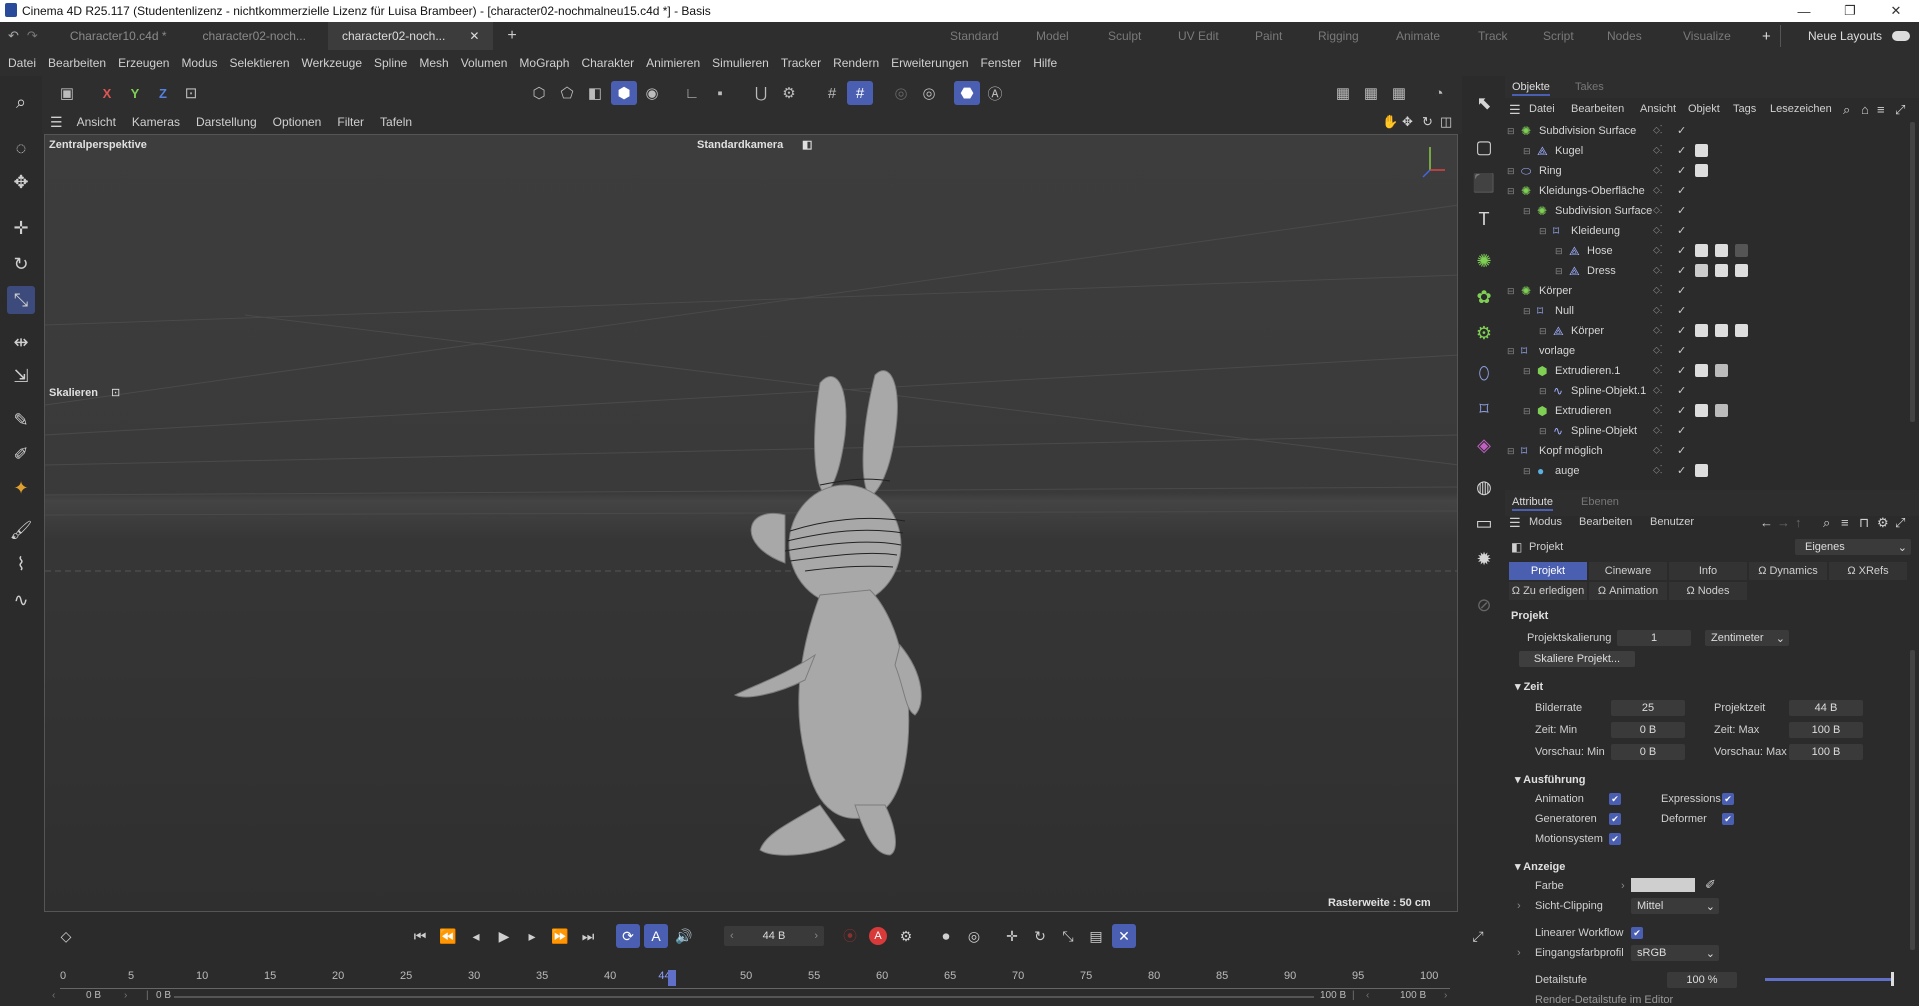 This screenshot has height=1006, width=1919. What do you see at coordinates (21, 300) in the screenshot?
I see `scale-icon: ⤡` at bounding box center [21, 300].